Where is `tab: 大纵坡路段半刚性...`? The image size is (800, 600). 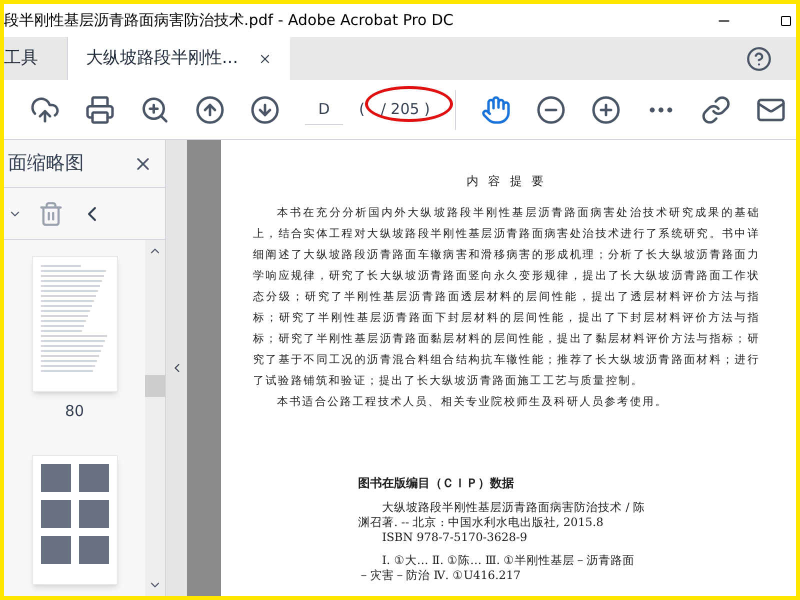
tab: 大纵坡路段半刚性... is located at coordinates (179, 58).